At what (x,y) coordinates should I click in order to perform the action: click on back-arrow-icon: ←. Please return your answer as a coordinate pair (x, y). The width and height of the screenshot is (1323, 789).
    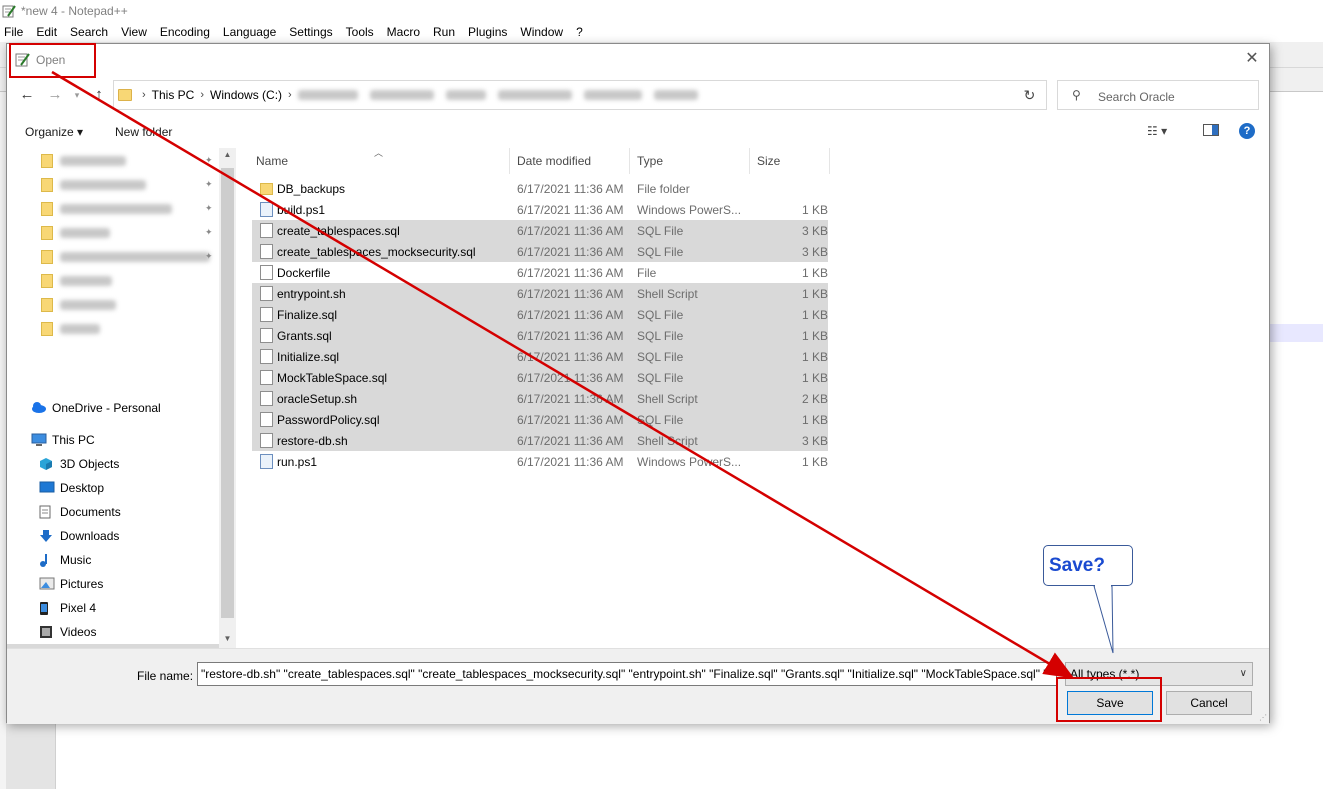
    Looking at the image, I should click on (27, 94).